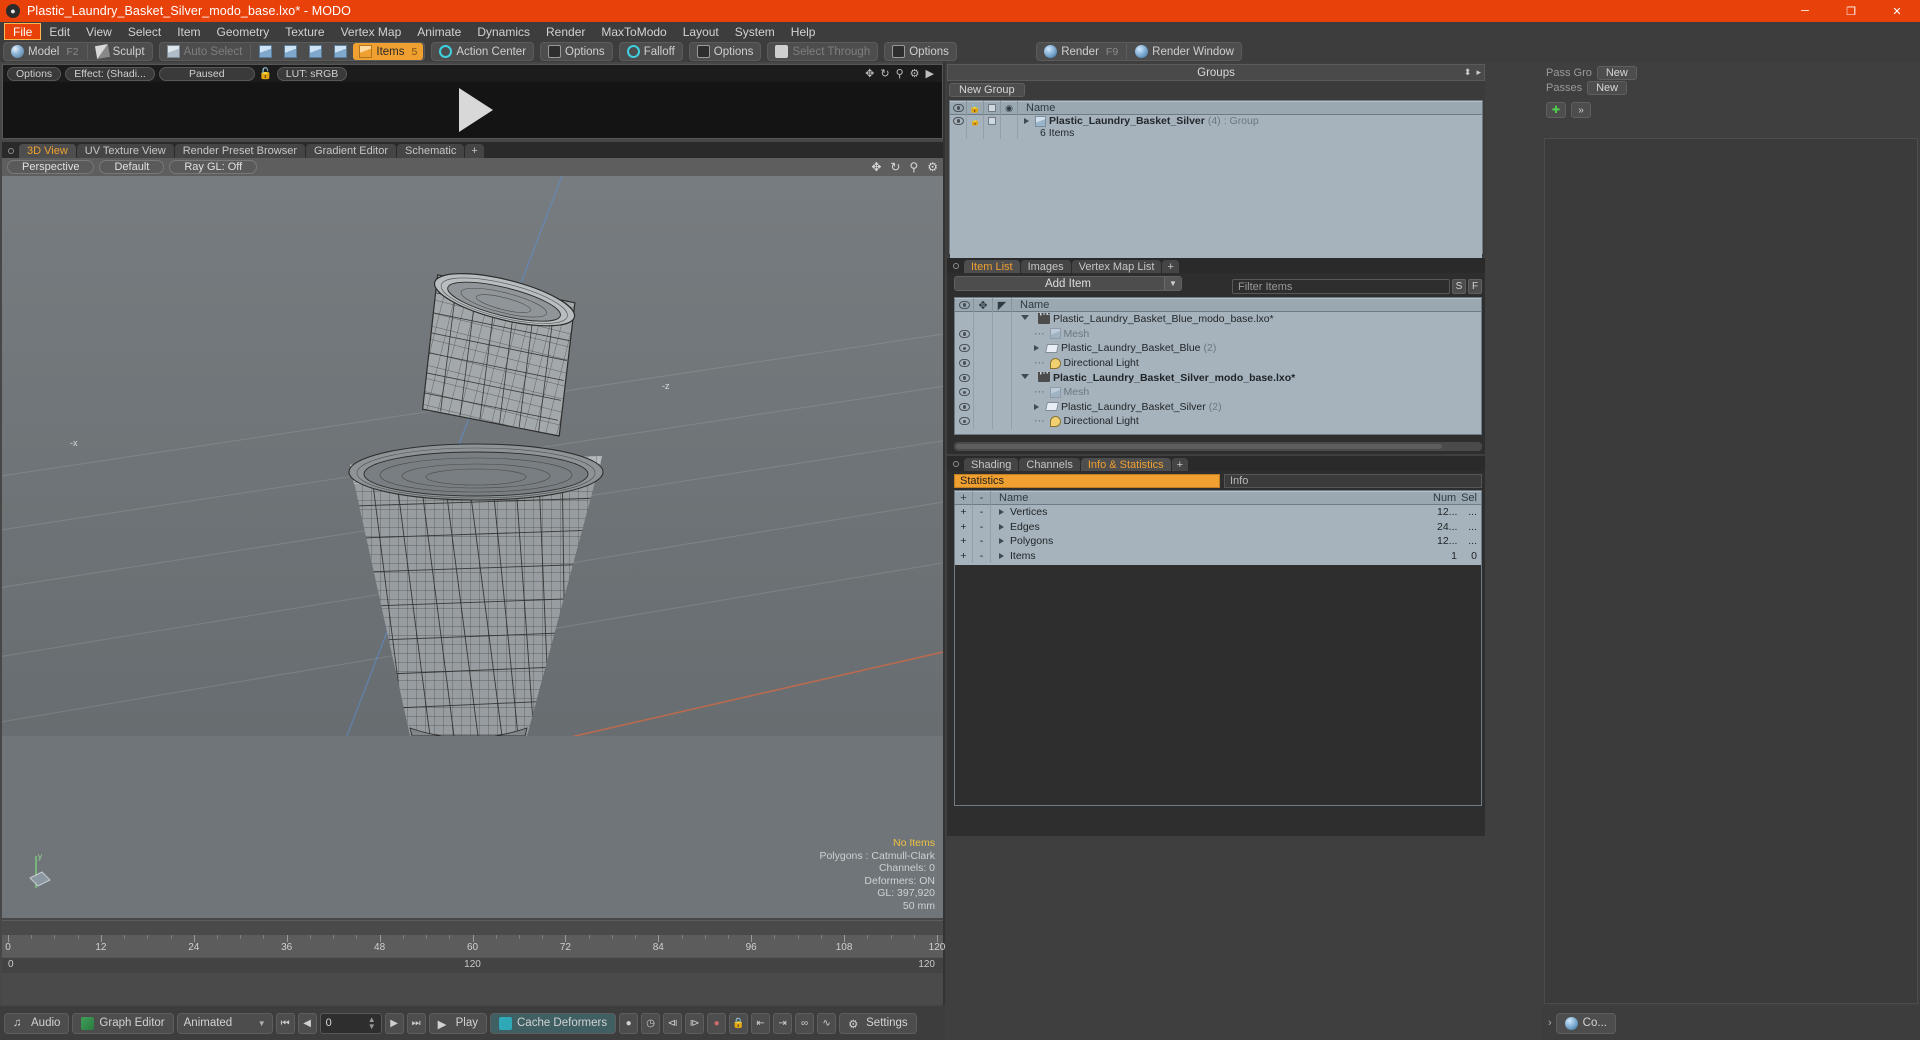 The width and height of the screenshot is (1920, 1040). Describe the element at coordinates (1087, 481) in the screenshot. I see `statistics-header-bar: Statistics` at that location.